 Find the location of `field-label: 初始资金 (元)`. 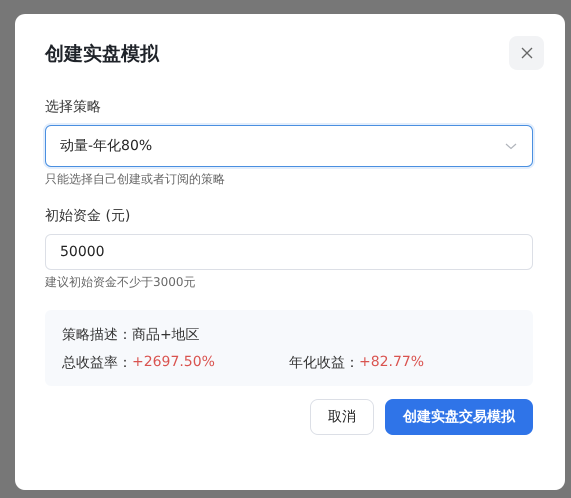

field-label: 初始资金 (元) is located at coordinates (87, 216).